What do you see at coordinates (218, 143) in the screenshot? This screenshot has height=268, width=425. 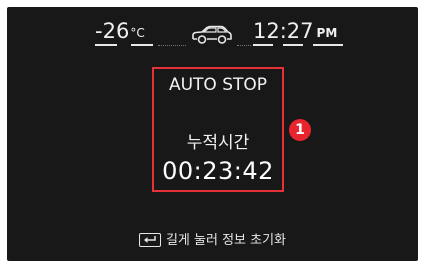 I see `cumulative-time-label: 누적시간` at bounding box center [218, 143].